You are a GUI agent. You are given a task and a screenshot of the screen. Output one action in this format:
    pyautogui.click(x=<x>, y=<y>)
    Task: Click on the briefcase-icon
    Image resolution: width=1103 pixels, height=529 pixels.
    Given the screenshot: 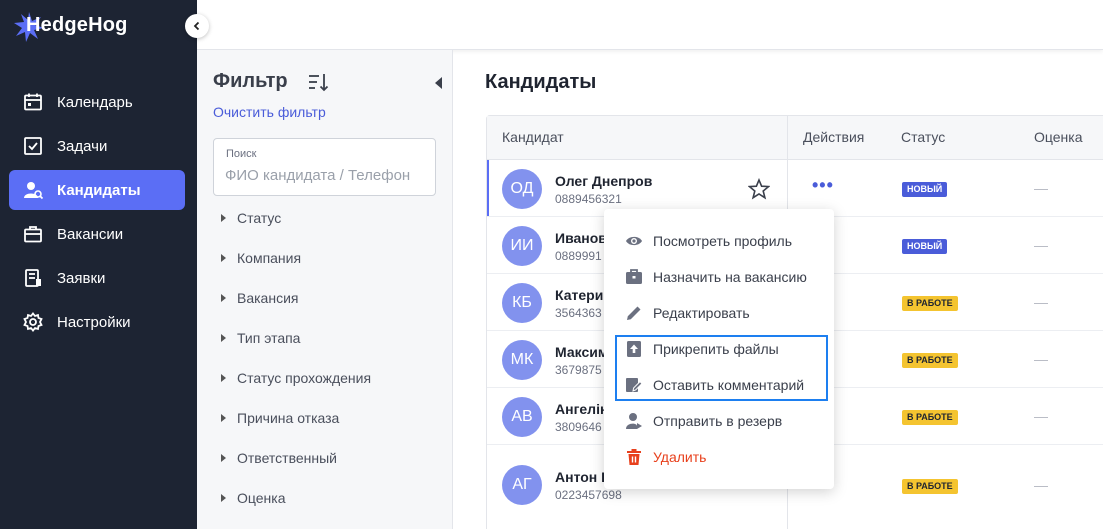 What is the action you would take?
    pyautogui.click(x=33, y=234)
    